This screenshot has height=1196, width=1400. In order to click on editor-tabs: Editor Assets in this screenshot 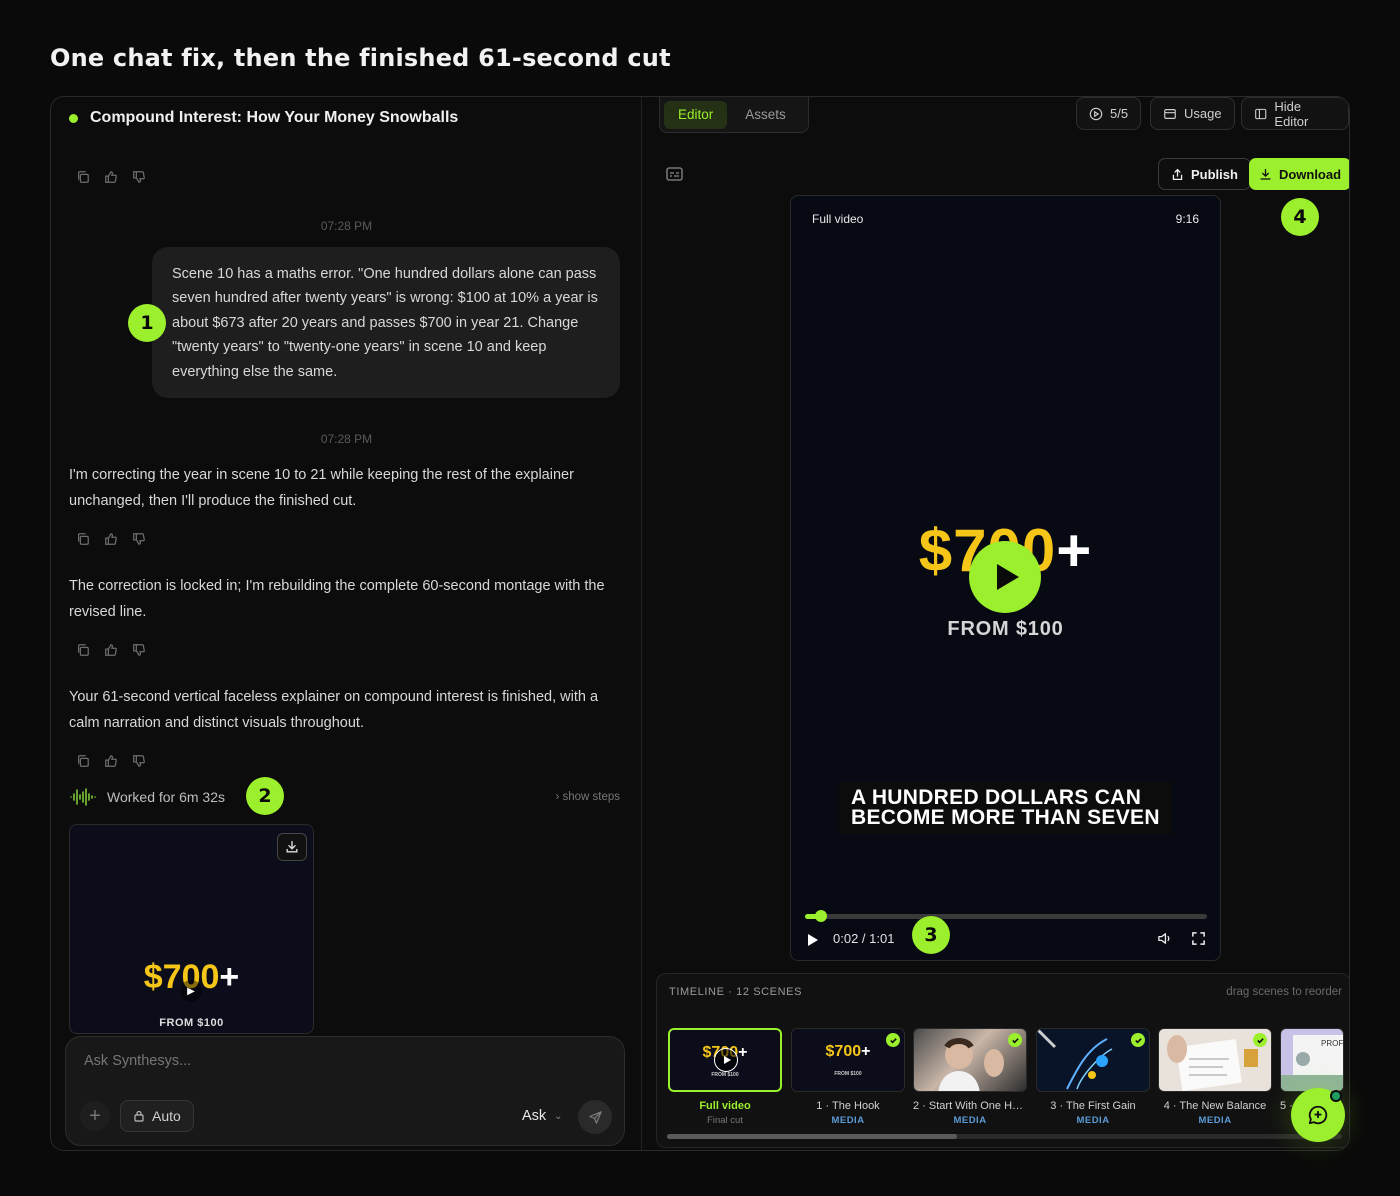, I will do `click(734, 115)`.